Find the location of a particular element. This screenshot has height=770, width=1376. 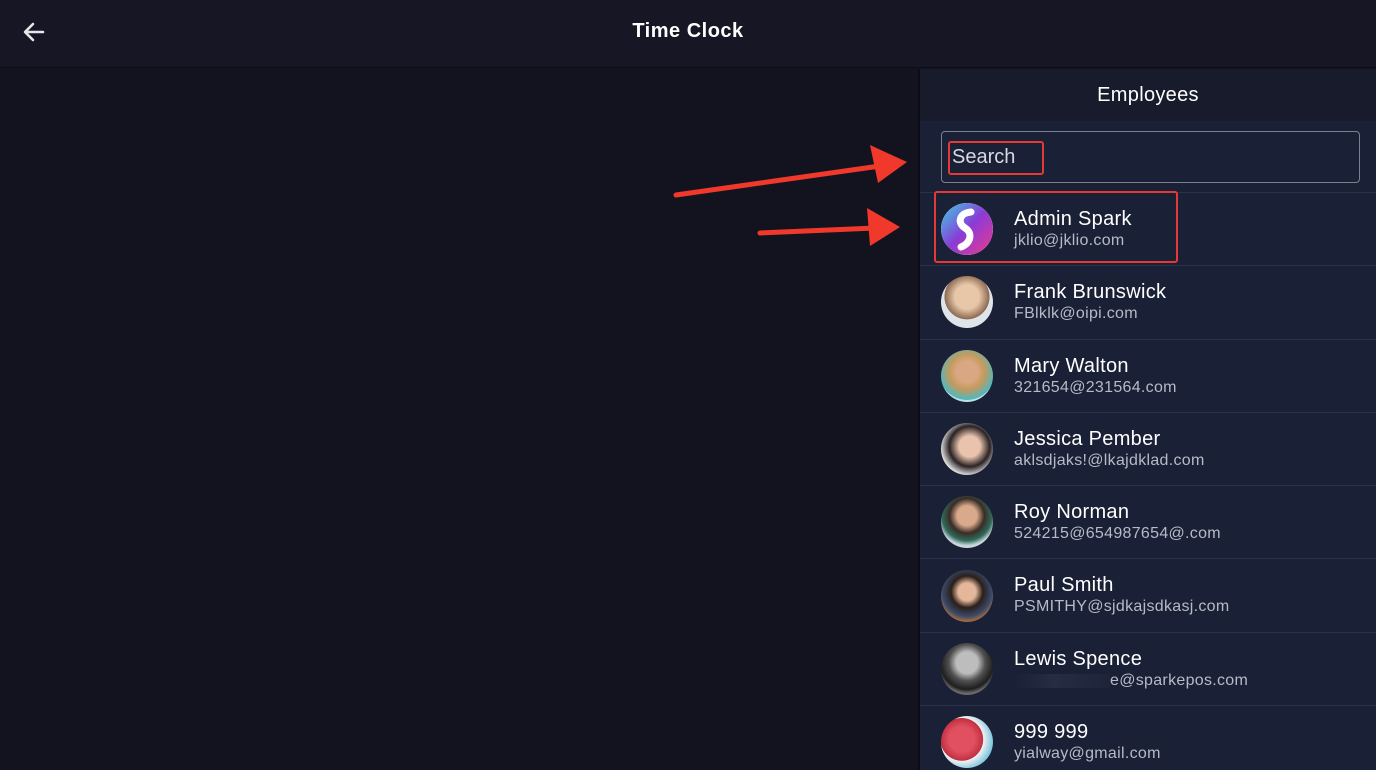

employee-email: 524215@654987654@.com is located at coordinates (1117, 534).